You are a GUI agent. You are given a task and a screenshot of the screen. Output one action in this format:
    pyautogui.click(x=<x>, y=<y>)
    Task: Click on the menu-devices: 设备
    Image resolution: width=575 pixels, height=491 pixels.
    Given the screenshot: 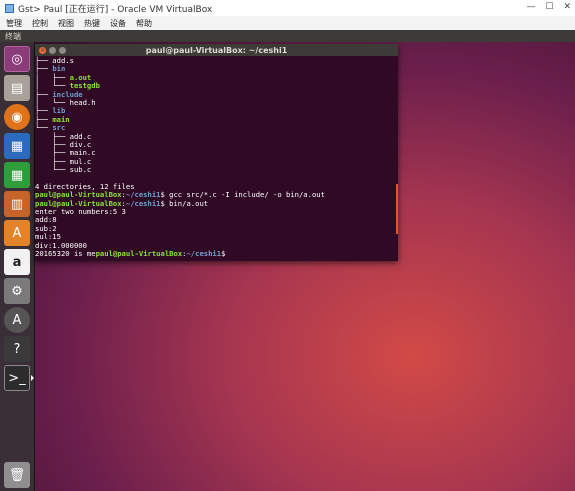 What is the action you would take?
    pyautogui.click(x=118, y=23)
    